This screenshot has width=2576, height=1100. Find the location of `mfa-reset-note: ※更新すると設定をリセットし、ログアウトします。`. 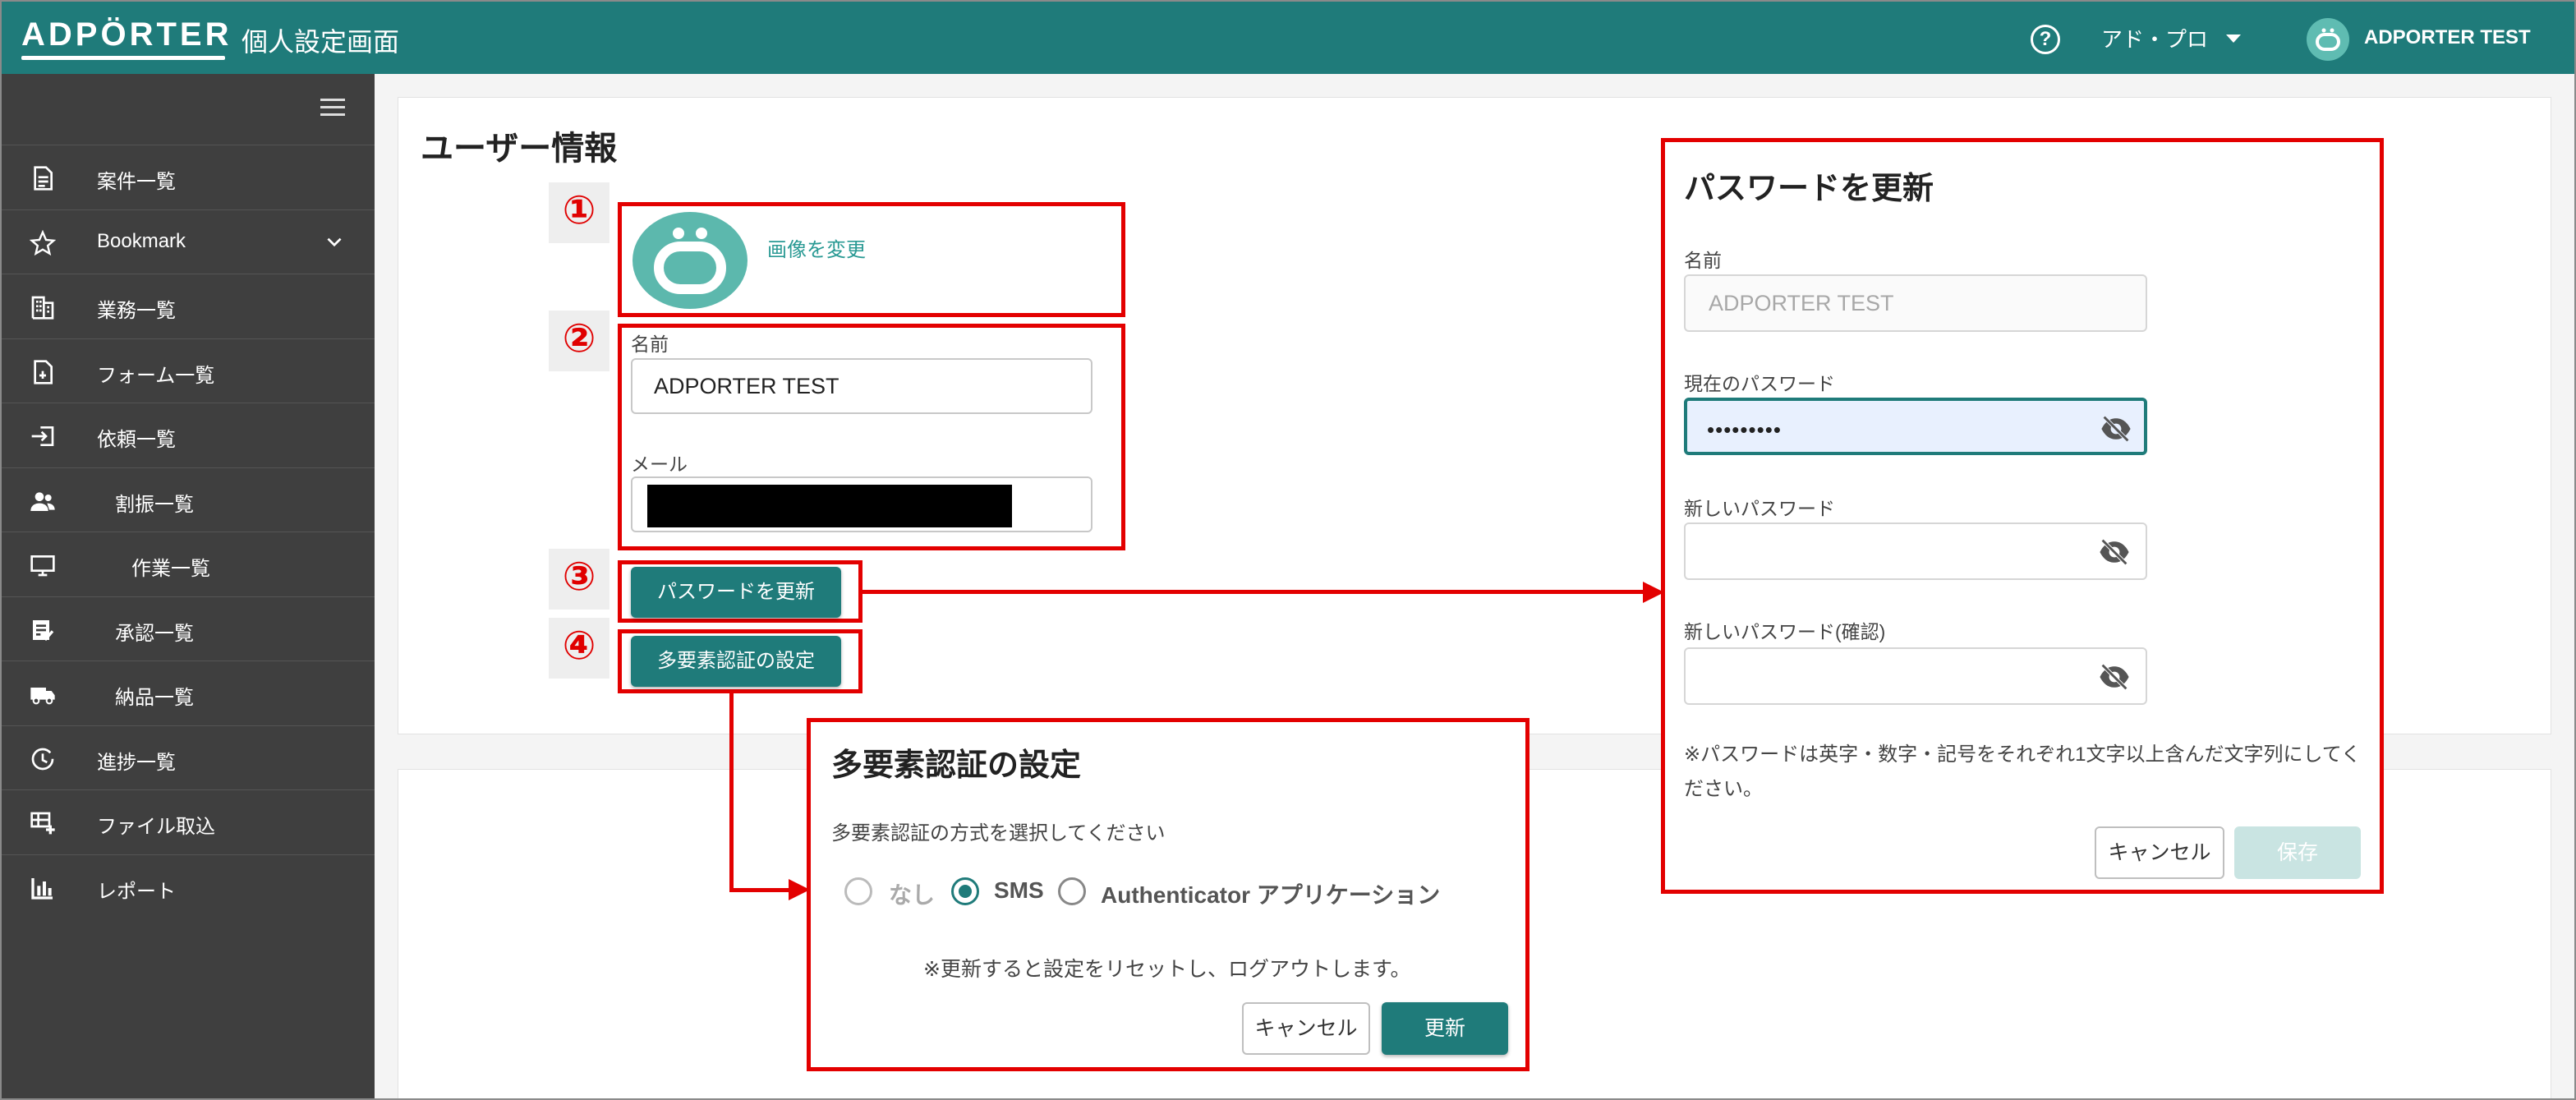

mfa-reset-note: ※更新すると設定をリセットし、ログアウトします。 is located at coordinates (1167, 969).